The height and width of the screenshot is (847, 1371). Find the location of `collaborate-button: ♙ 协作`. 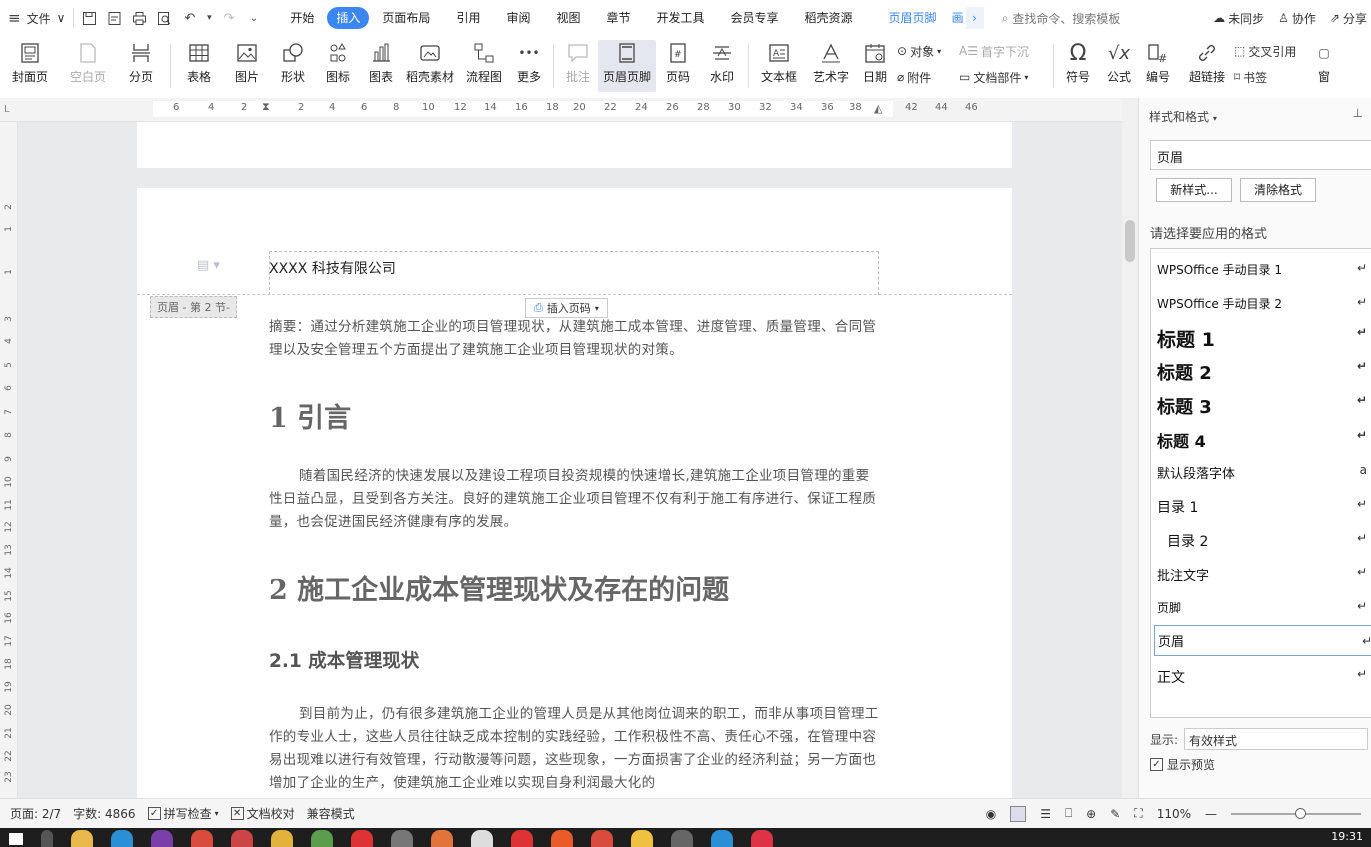

collaborate-button: ♙ 协作 is located at coordinates (1297, 18).